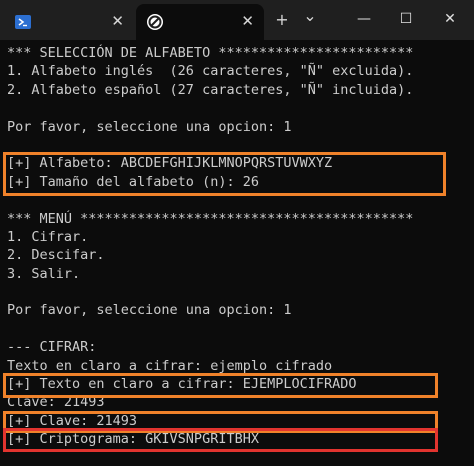  Describe the element at coordinates (56, 402) in the screenshot. I see `terminal-line: Clave: 21493` at that location.